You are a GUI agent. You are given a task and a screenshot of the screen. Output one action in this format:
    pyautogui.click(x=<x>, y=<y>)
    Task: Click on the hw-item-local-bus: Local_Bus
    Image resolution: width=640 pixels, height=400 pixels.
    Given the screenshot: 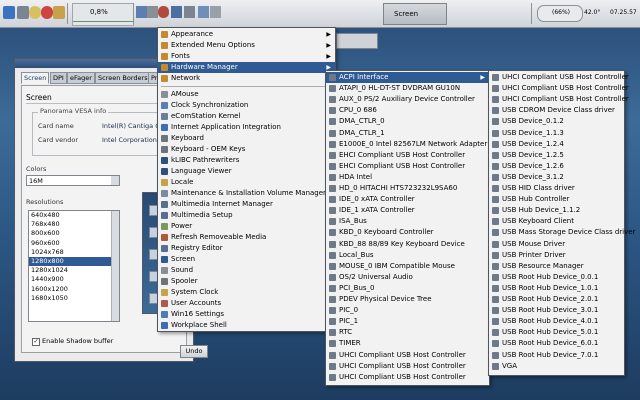 What is the action you would take?
    pyautogui.click(x=407, y=255)
    